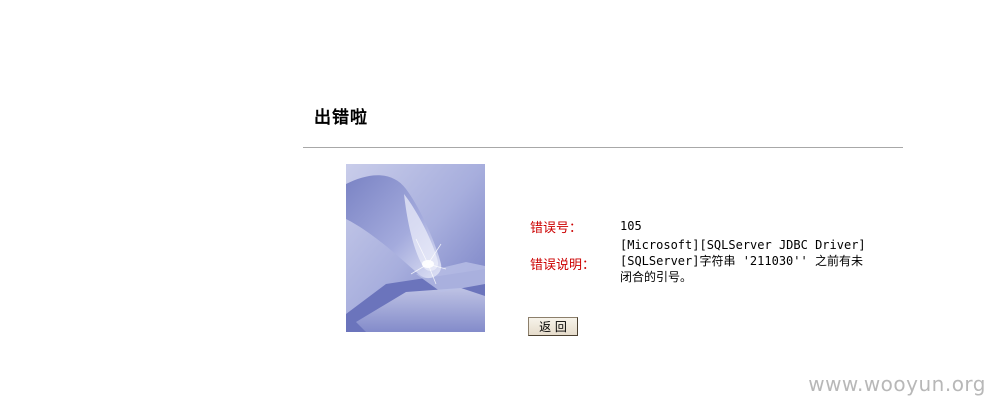 The image size is (996, 413). Describe the element at coordinates (743, 245) in the screenshot. I see `error-description-line: [Microsoft][SQLServer JDBC Driver]` at that location.